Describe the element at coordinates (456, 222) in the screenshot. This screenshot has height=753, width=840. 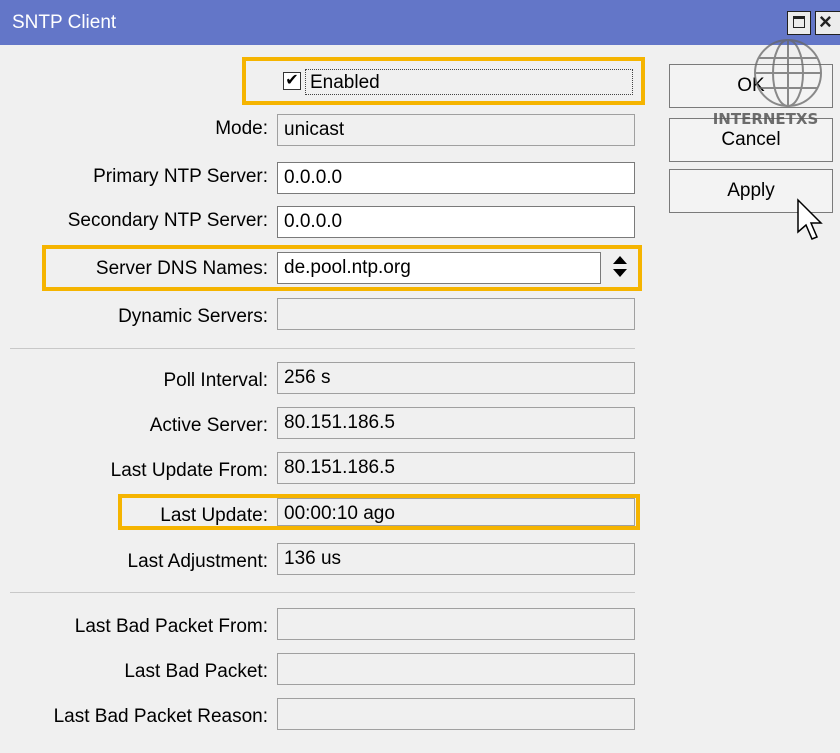
I see `secondary-ntp-input: 0.0.0.0` at that location.